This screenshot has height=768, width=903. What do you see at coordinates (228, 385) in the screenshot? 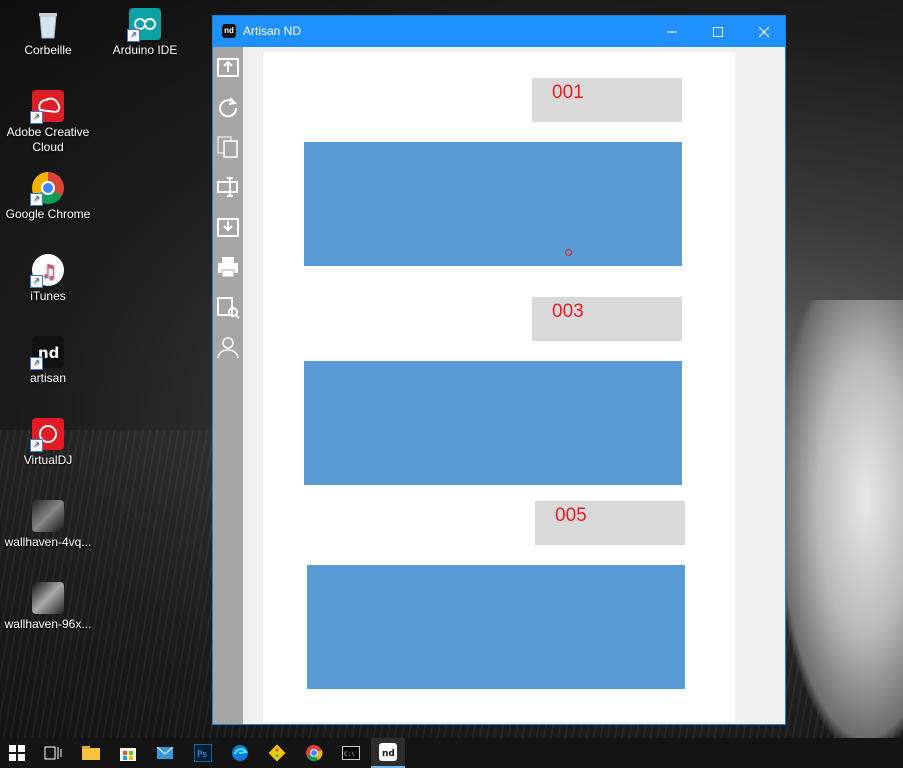
I see `side-toolbar` at bounding box center [228, 385].